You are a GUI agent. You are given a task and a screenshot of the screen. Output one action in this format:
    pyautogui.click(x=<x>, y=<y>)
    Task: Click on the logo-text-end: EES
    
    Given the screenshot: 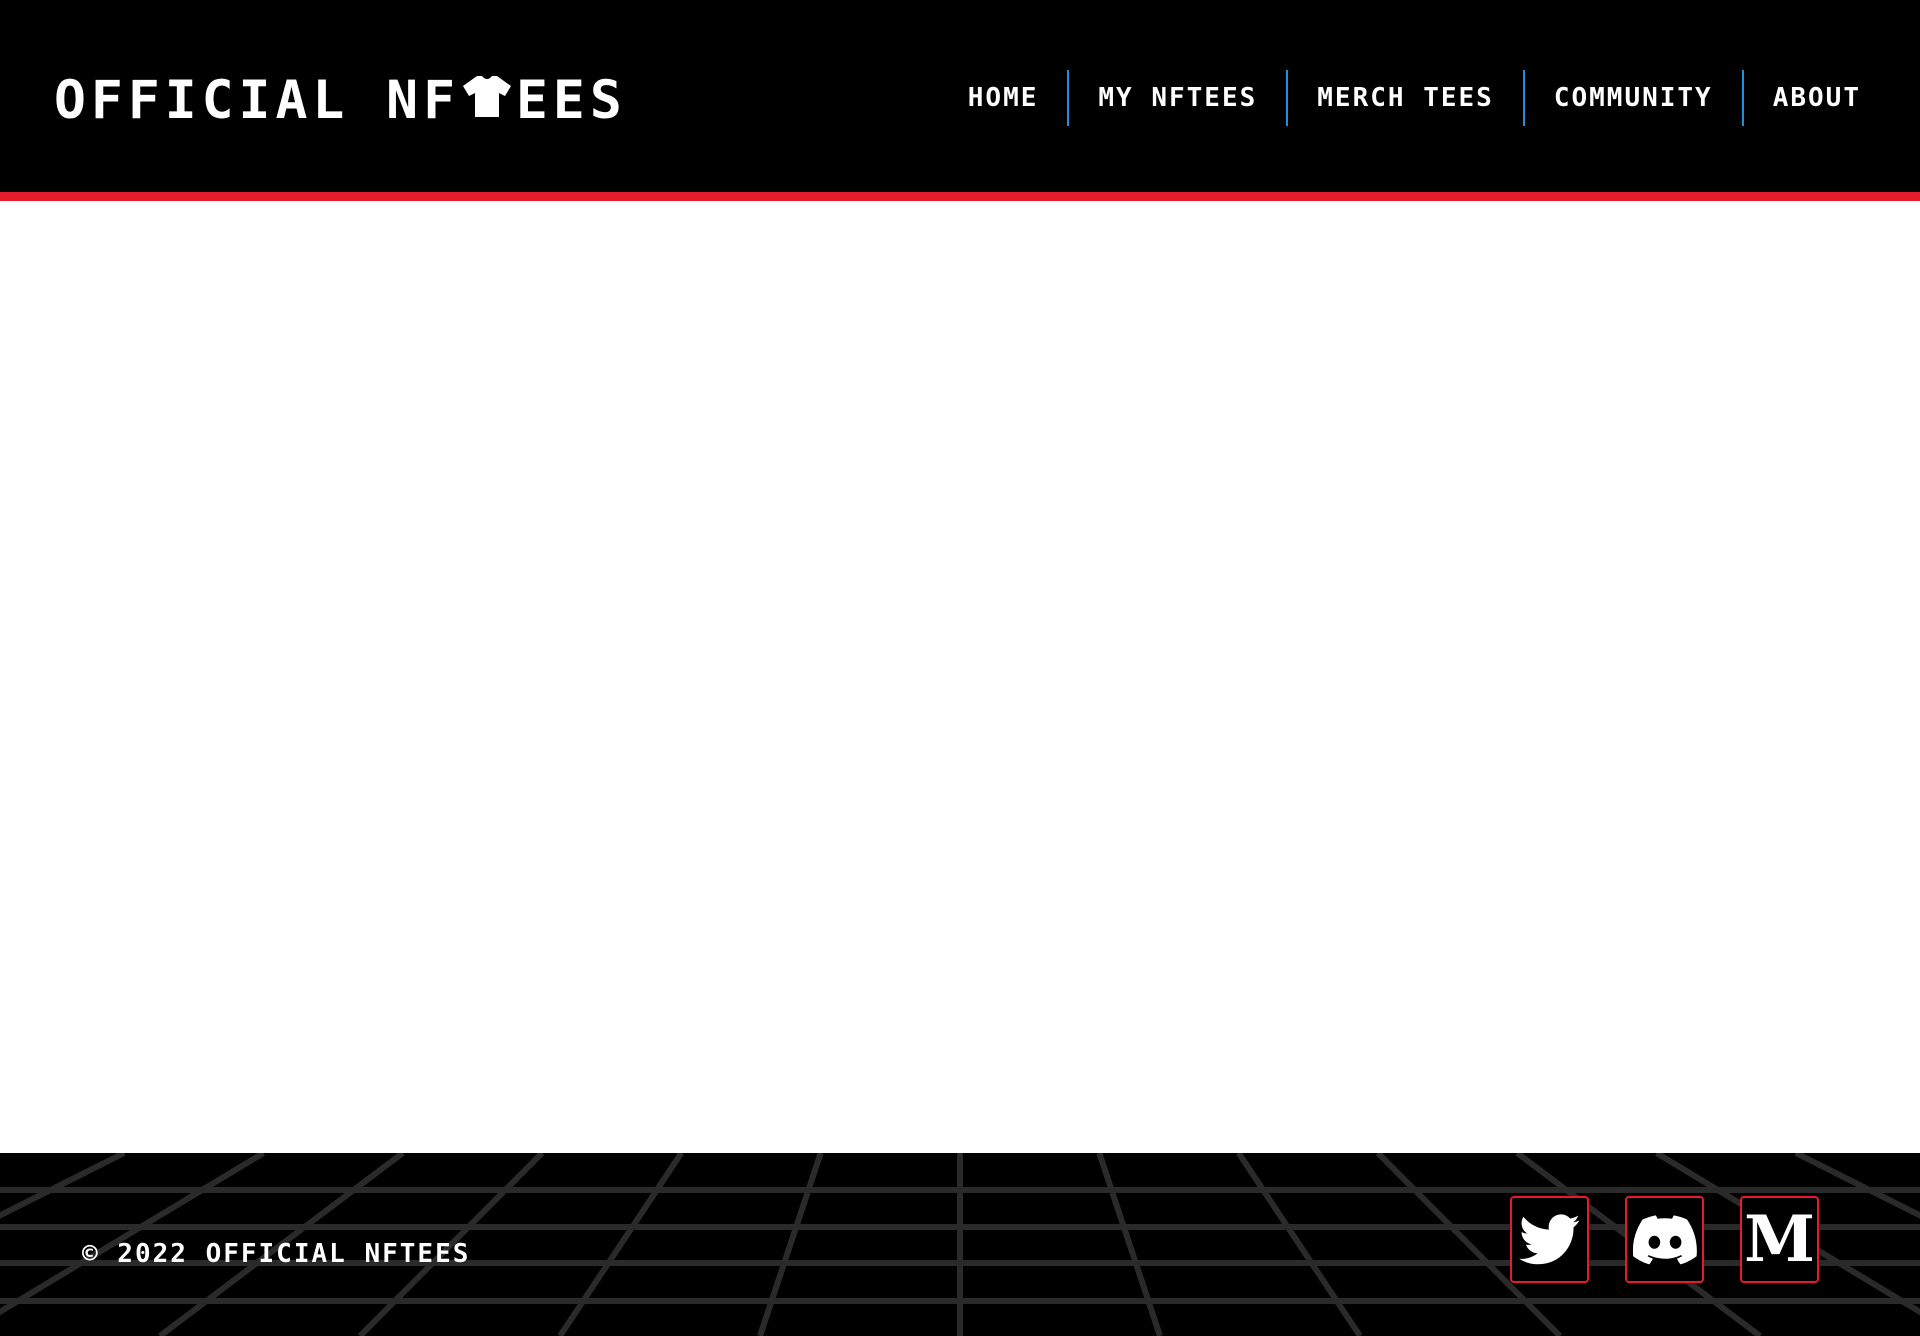 What is the action you would take?
    pyautogui.click(x=571, y=100)
    